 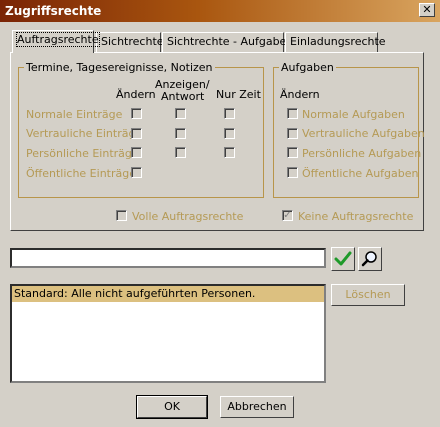 I want to click on vertrauliche-nurzeit-checkbox, so click(x=229, y=133).